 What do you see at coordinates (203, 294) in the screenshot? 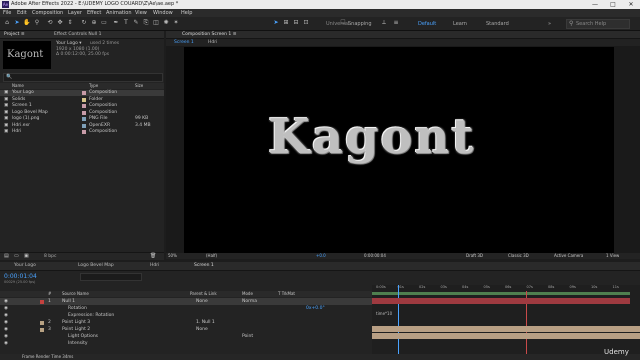
I see `header-parent: Parent & Link` at bounding box center [203, 294].